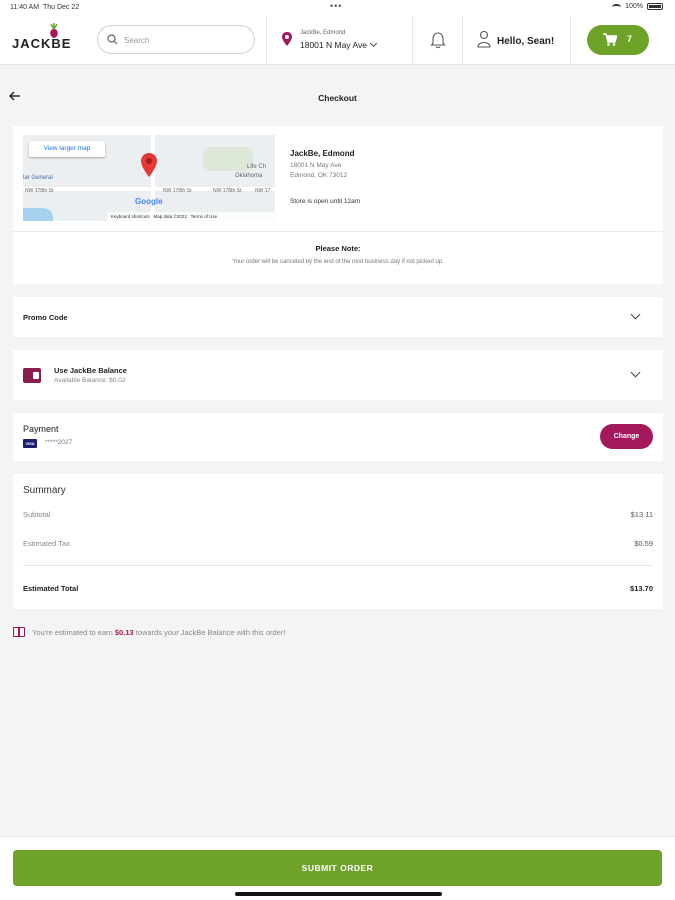 Image resolution: width=675 pixels, height=900 pixels. I want to click on note-title: Please Note:, so click(338, 248).